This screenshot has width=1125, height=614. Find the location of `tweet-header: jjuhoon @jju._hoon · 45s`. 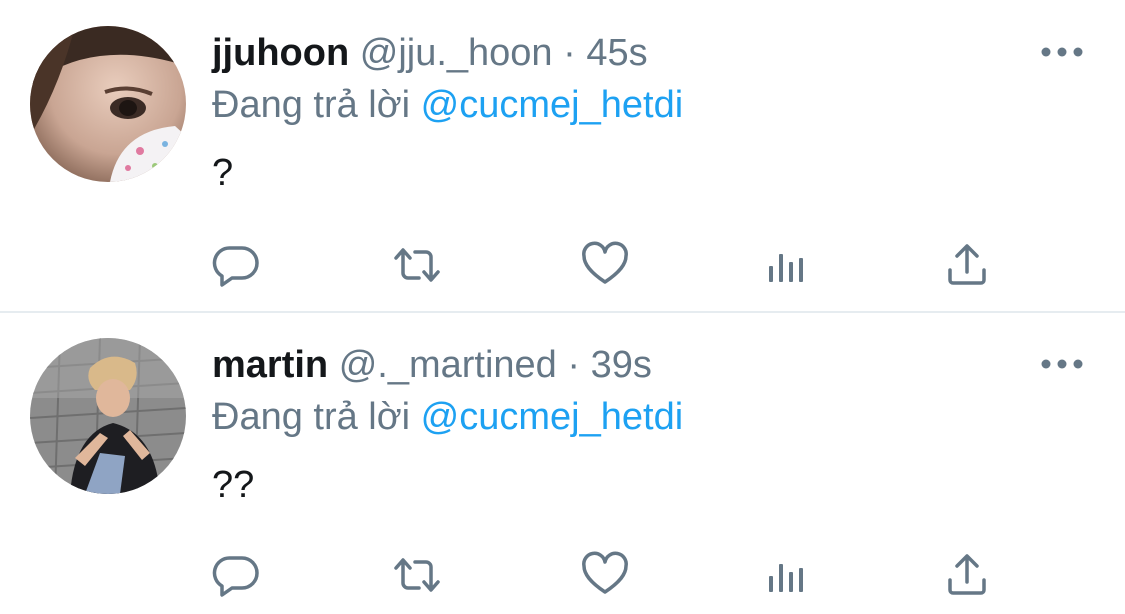

tweet-header: jjuhoon @jju._hoon · 45s is located at coordinates (430, 53).